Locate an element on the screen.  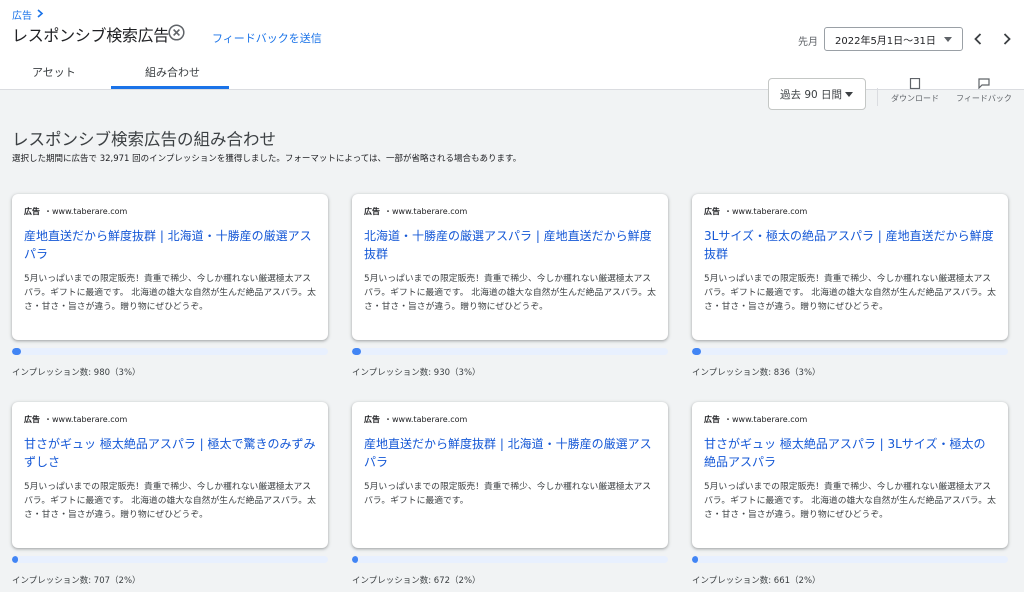
ad-headline: 北海道・十勝産の厳選アスパラ | 産地直送だから鮮度抜群 is located at coordinates (510, 245).